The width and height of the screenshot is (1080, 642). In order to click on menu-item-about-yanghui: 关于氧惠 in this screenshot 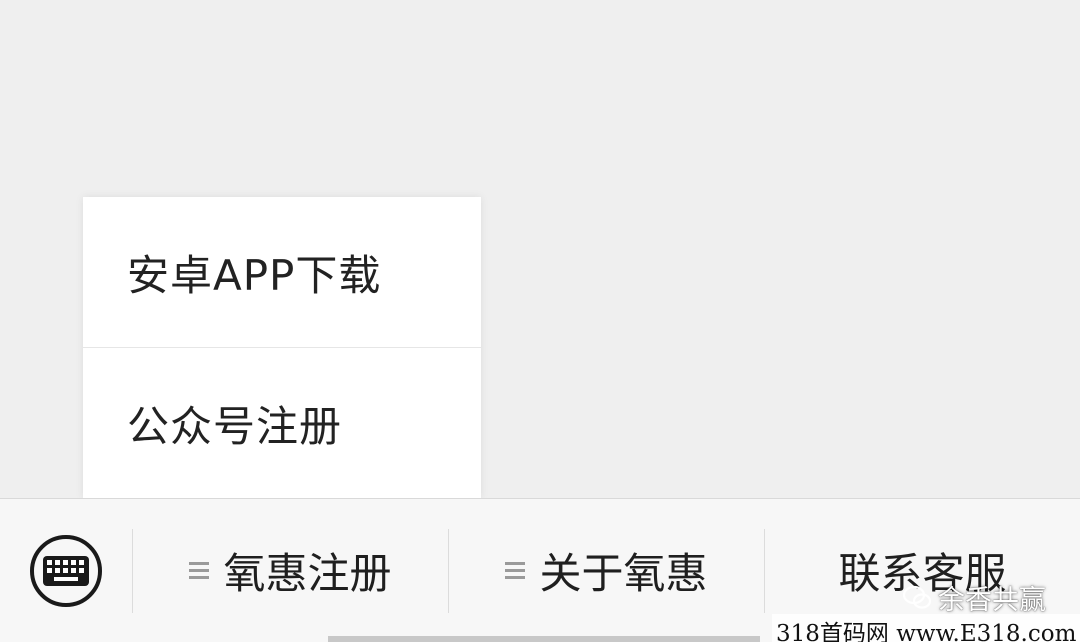, I will do `click(606, 570)`.